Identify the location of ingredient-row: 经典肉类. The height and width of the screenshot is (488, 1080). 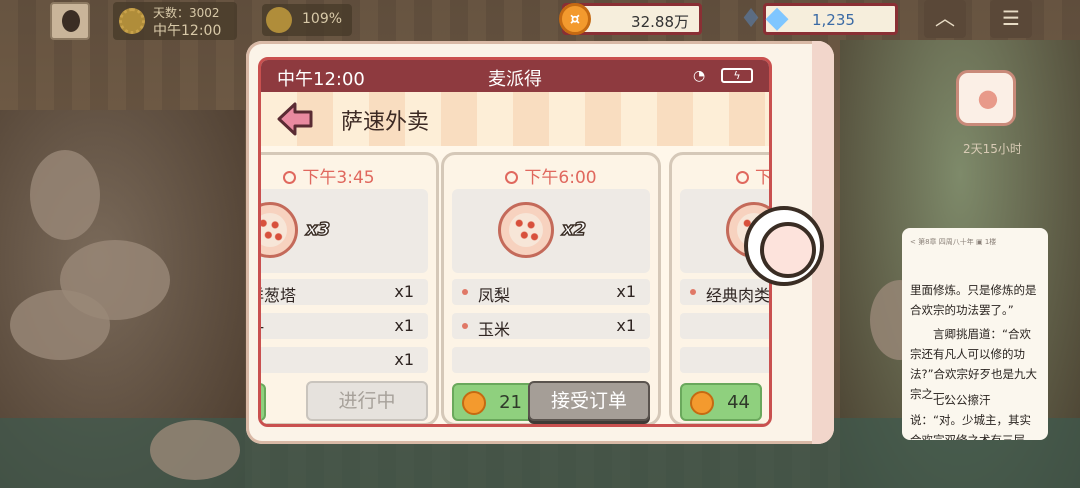
(724, 292).